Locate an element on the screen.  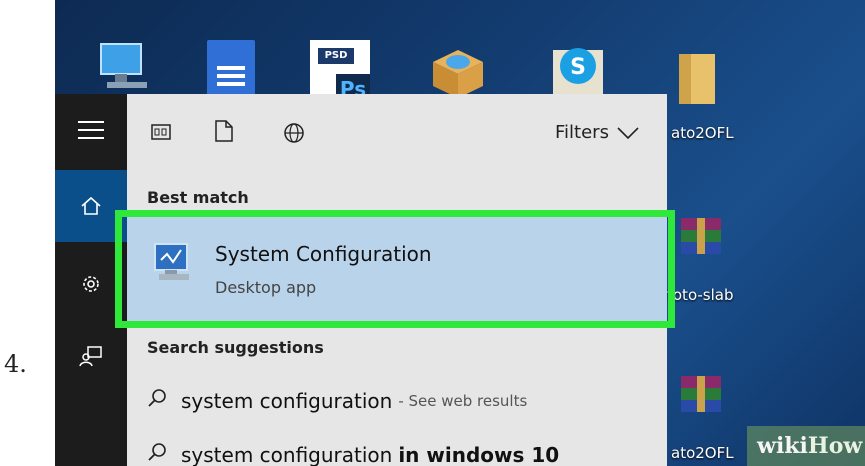
suggestion-item-1: system configuration - See web results is located at coordinates (337, 400).